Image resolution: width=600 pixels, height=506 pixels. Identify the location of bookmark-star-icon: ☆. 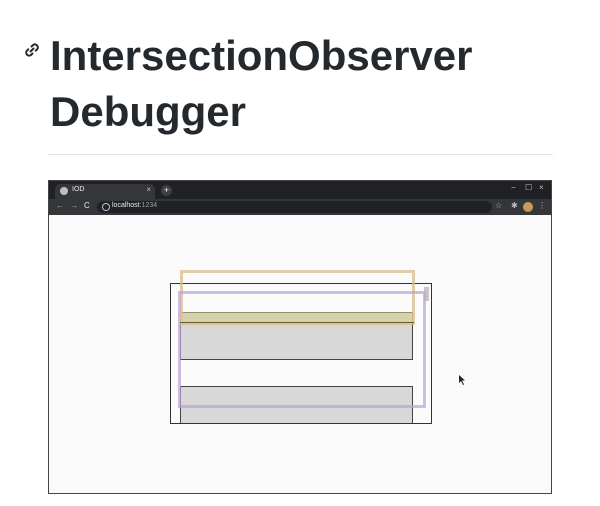
(498, 205).